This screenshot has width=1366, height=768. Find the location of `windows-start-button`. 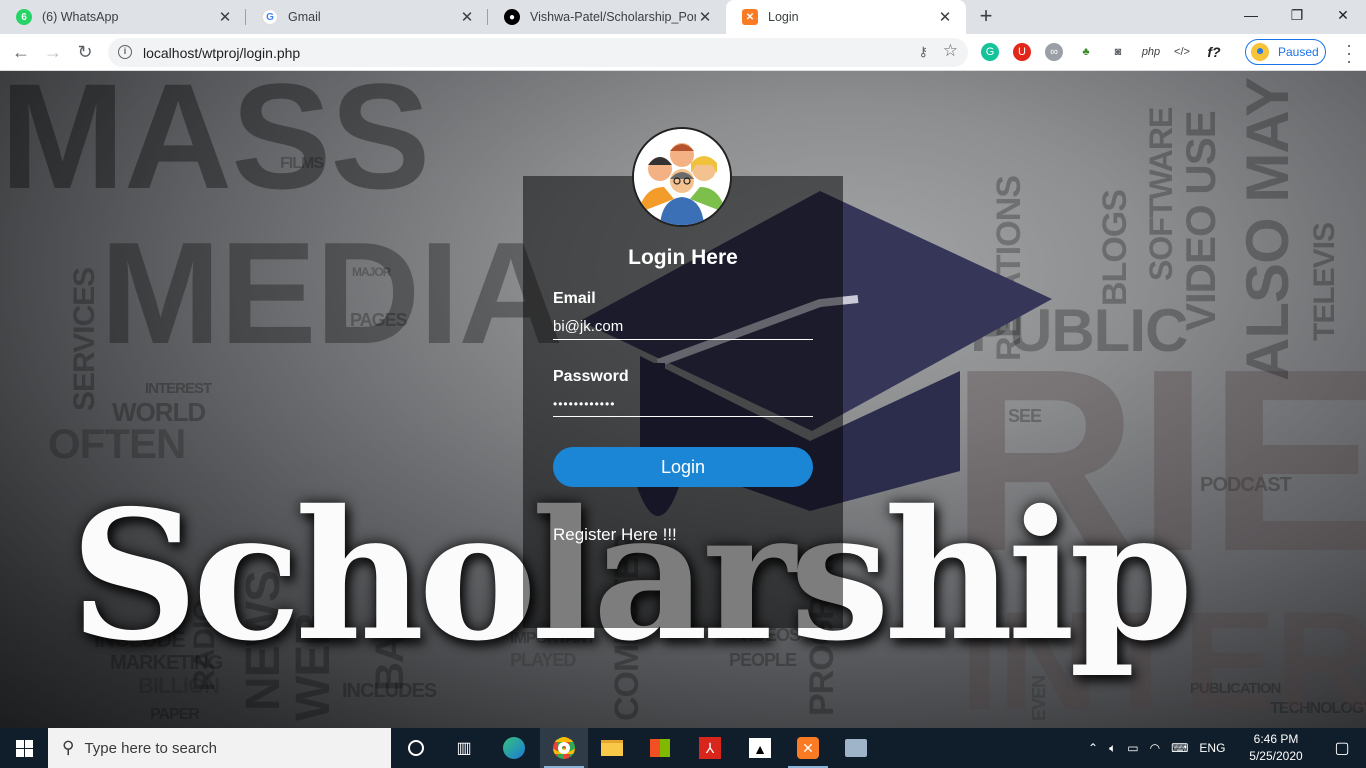

windows-start-button is located at coordinates (24, 748).